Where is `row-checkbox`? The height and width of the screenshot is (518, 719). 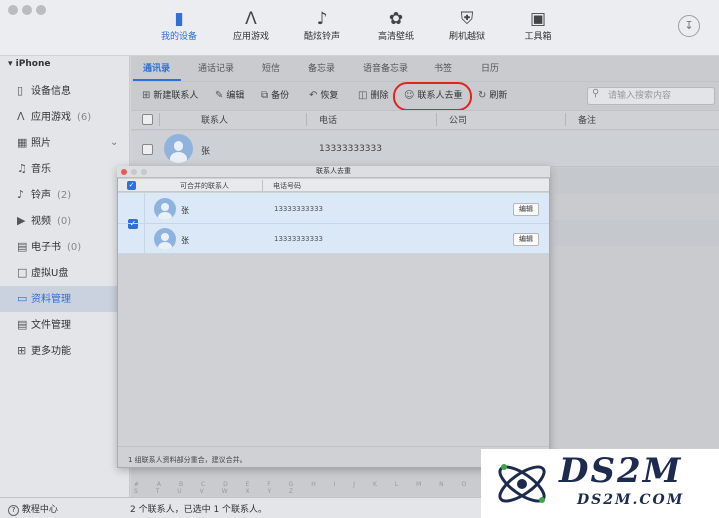
row-checkbox is located at coordinates (147, 149).